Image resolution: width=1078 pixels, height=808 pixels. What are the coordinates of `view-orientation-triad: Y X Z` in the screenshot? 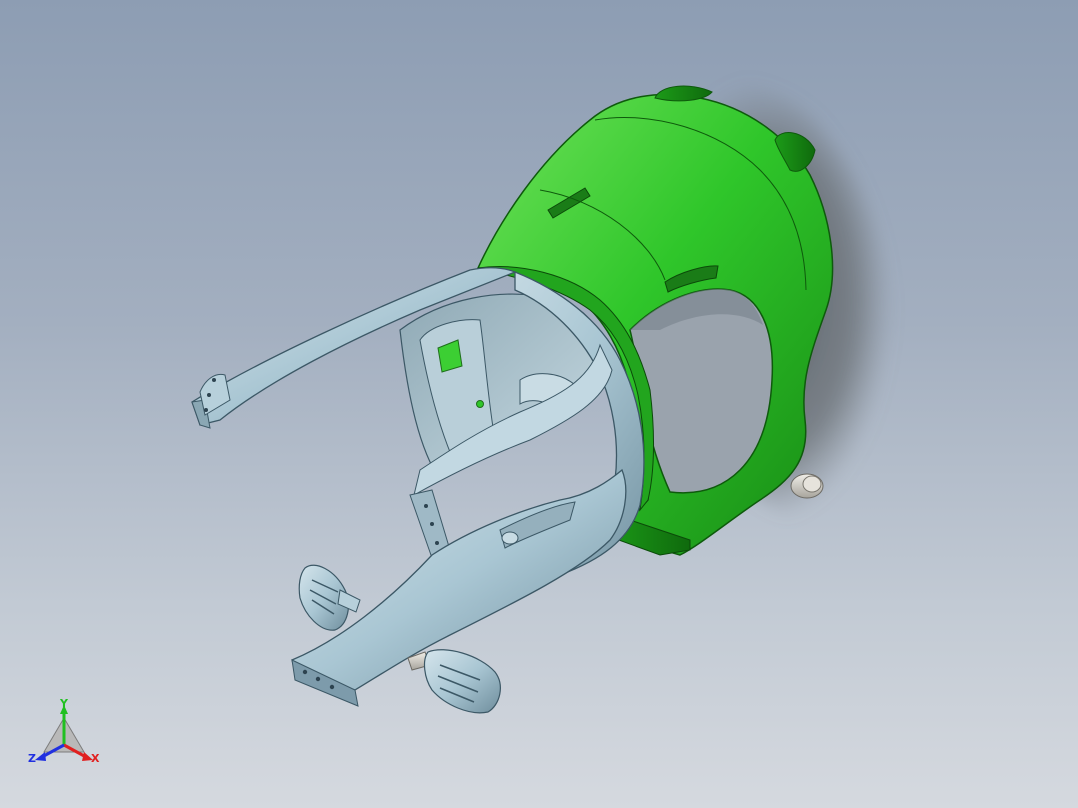 It's located at (64, 731).